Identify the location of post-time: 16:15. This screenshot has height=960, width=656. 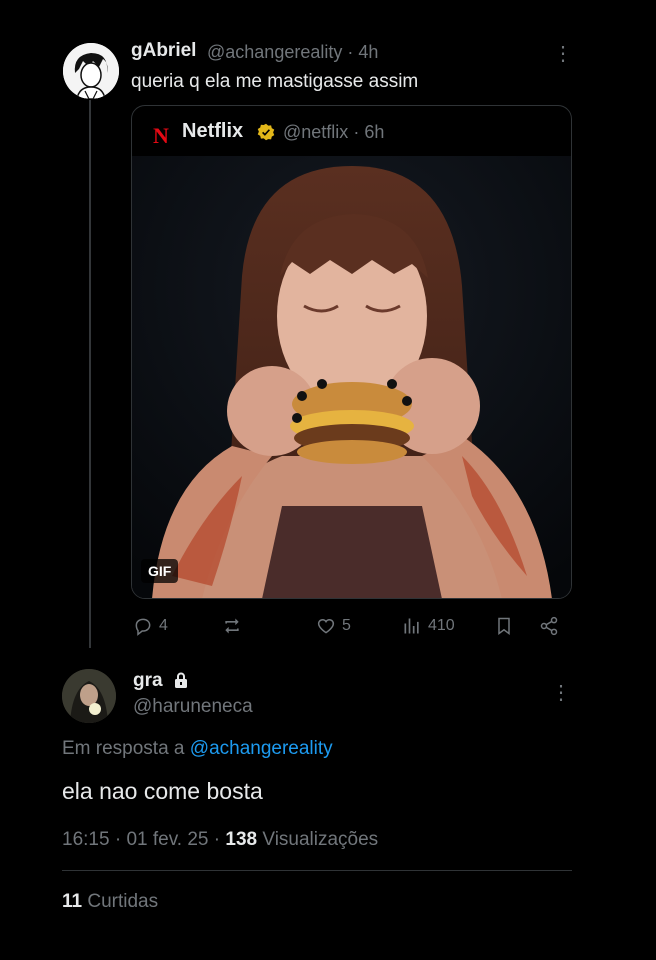
(86, 839).